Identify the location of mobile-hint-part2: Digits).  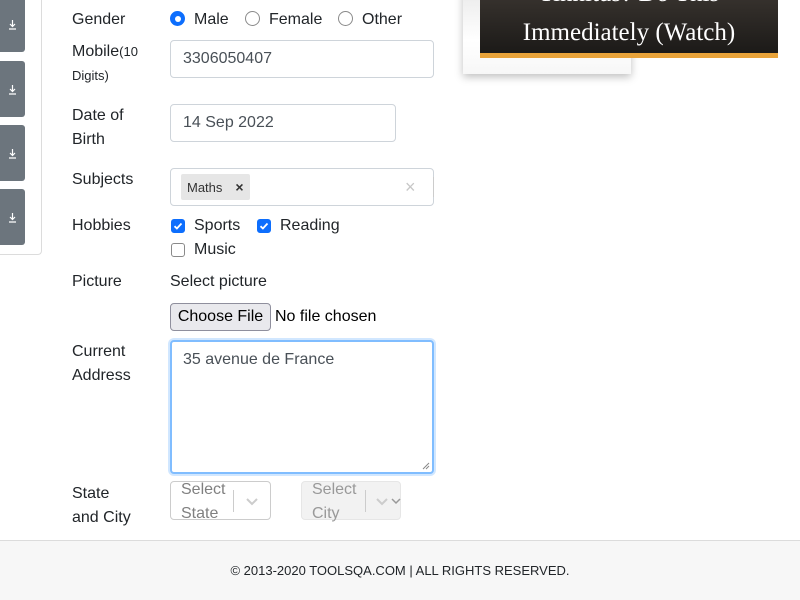
(90, 75).